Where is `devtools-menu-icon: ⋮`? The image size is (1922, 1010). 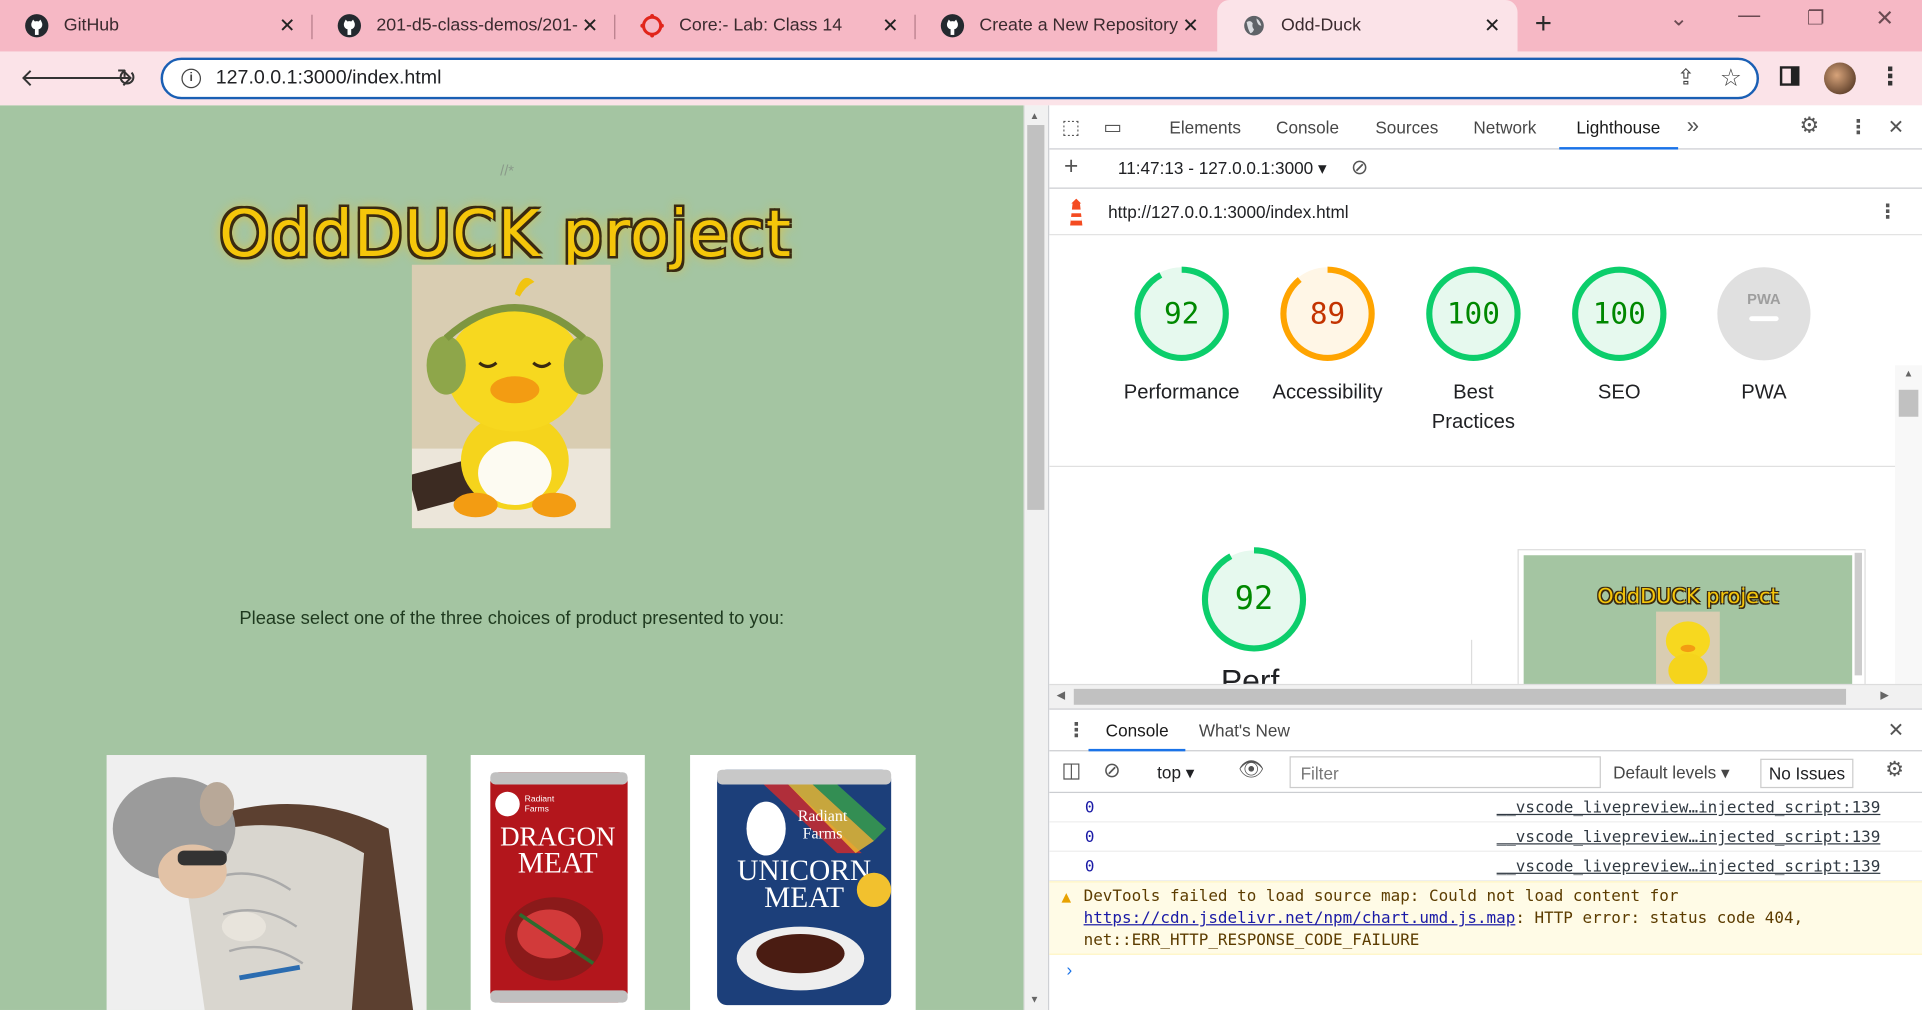
devtools-menu-icon: ⋮ is located at coordinates (1859, 127).